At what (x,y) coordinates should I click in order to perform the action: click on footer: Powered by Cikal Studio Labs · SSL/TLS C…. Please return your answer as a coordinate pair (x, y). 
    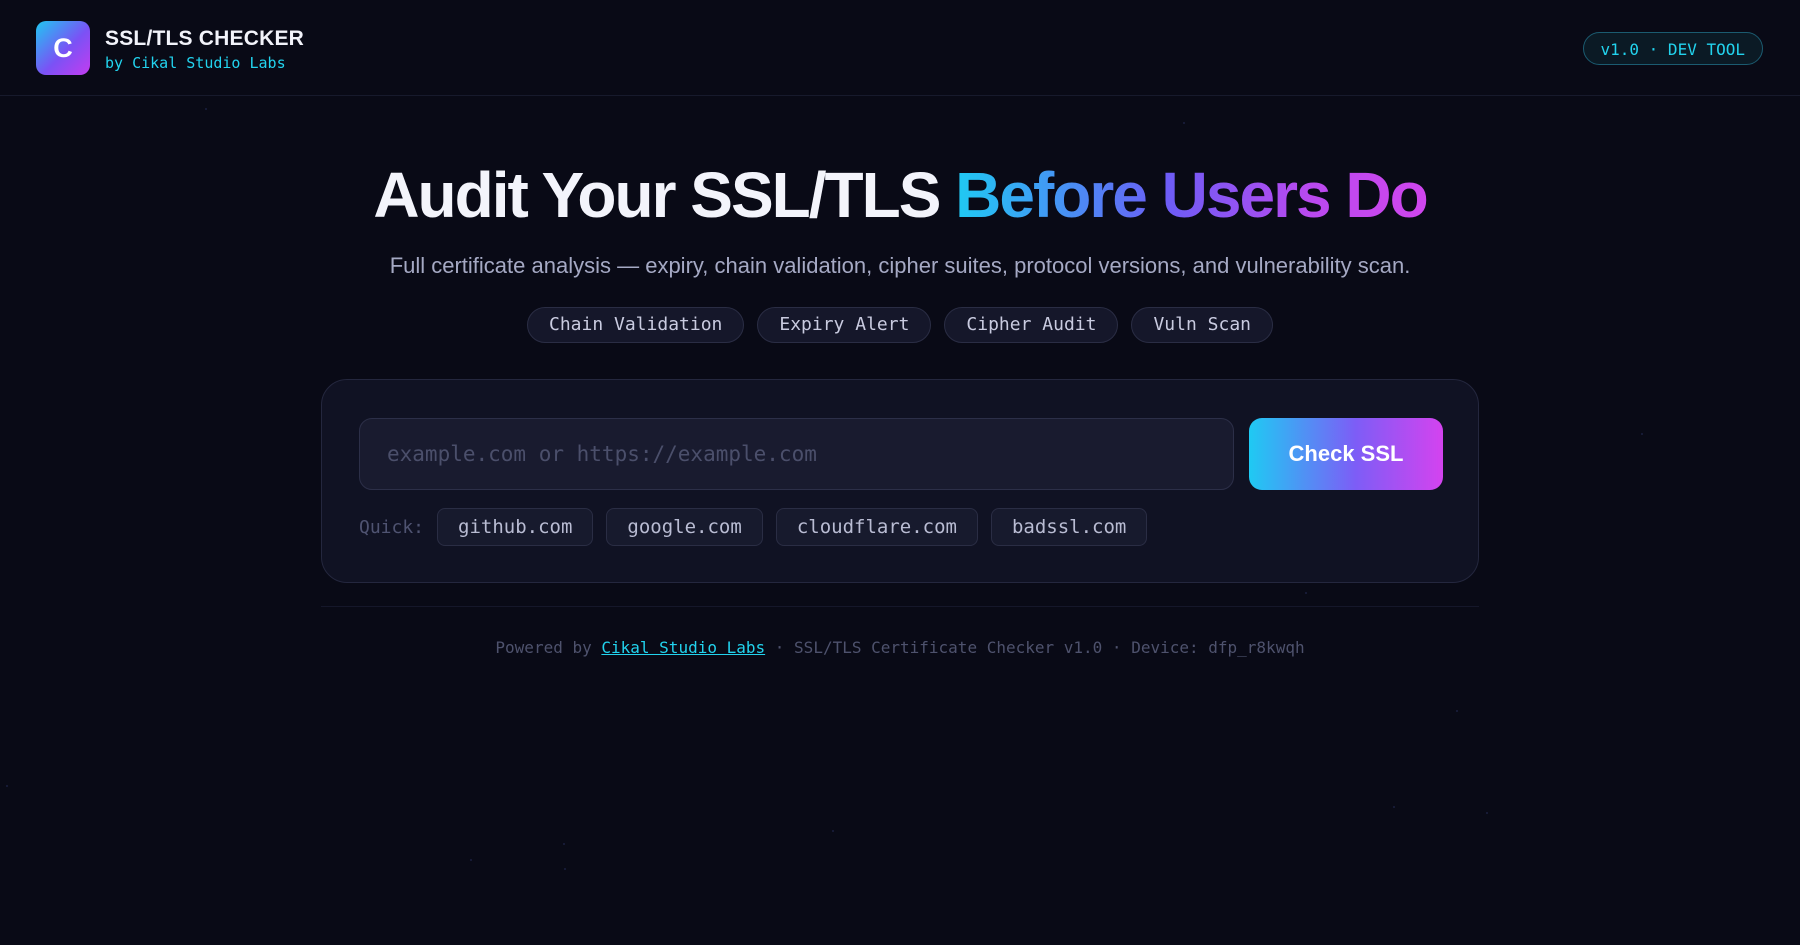
    Looking at the image, I should click on (900, 647).